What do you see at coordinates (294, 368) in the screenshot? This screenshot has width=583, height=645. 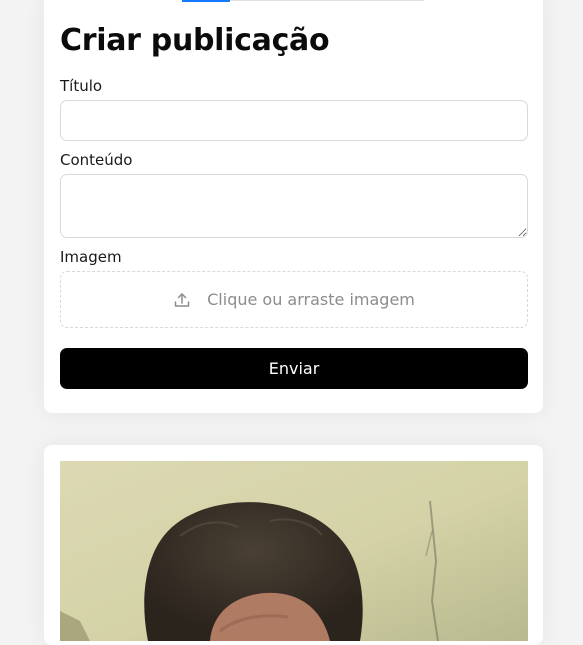 I see `submit-button: Enviar` at bounding box center [294, 368].